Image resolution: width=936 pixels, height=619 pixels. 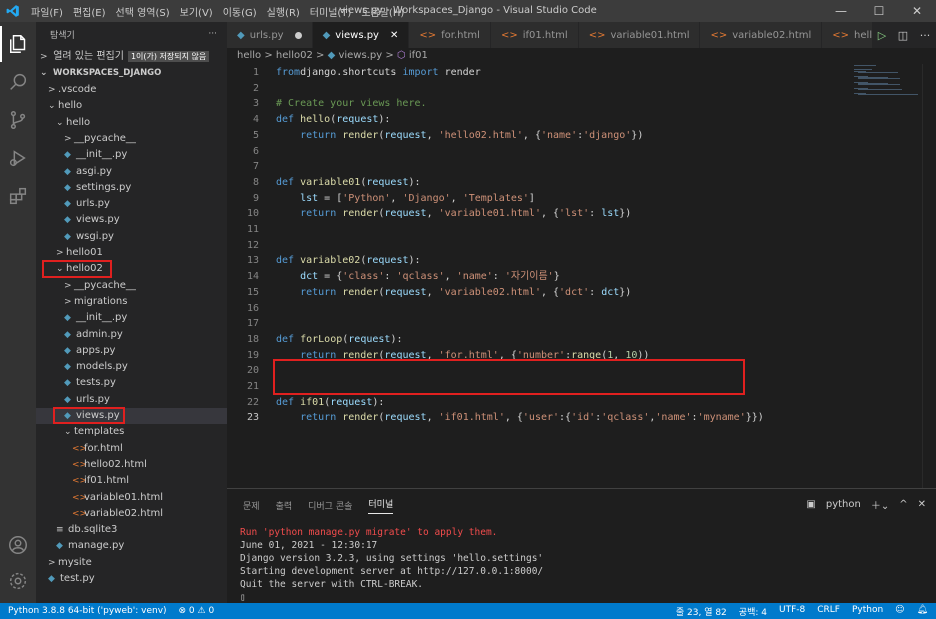 I want to click on close-panel-icon: ✕, so click(x=922, y=504).